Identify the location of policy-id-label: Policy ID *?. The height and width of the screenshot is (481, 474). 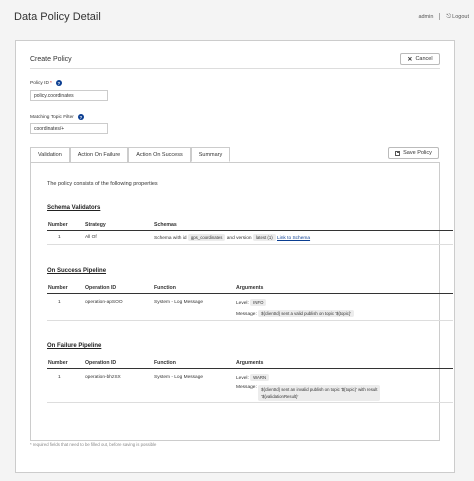
(46, 83).